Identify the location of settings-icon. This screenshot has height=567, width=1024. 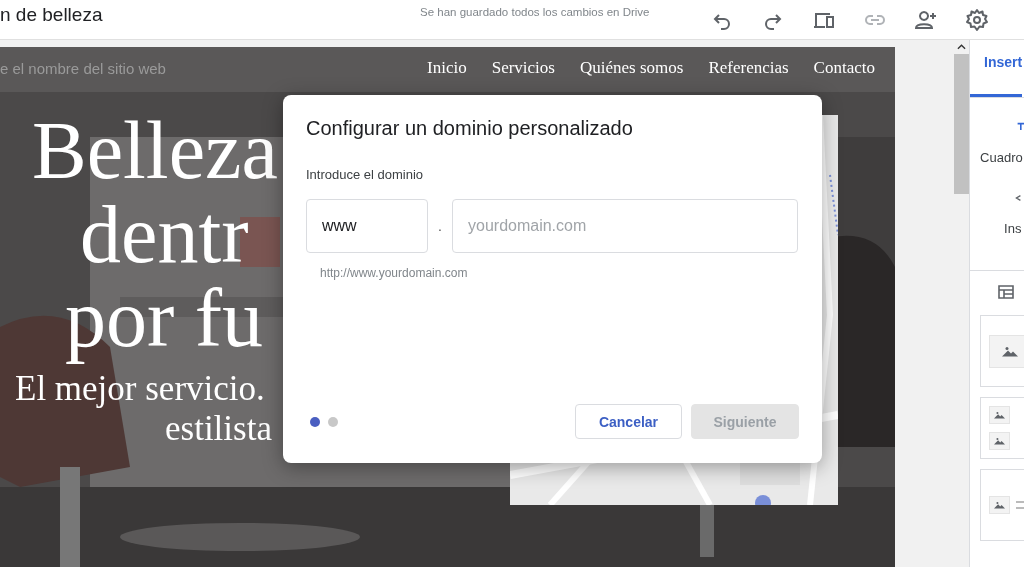
(977, 19).